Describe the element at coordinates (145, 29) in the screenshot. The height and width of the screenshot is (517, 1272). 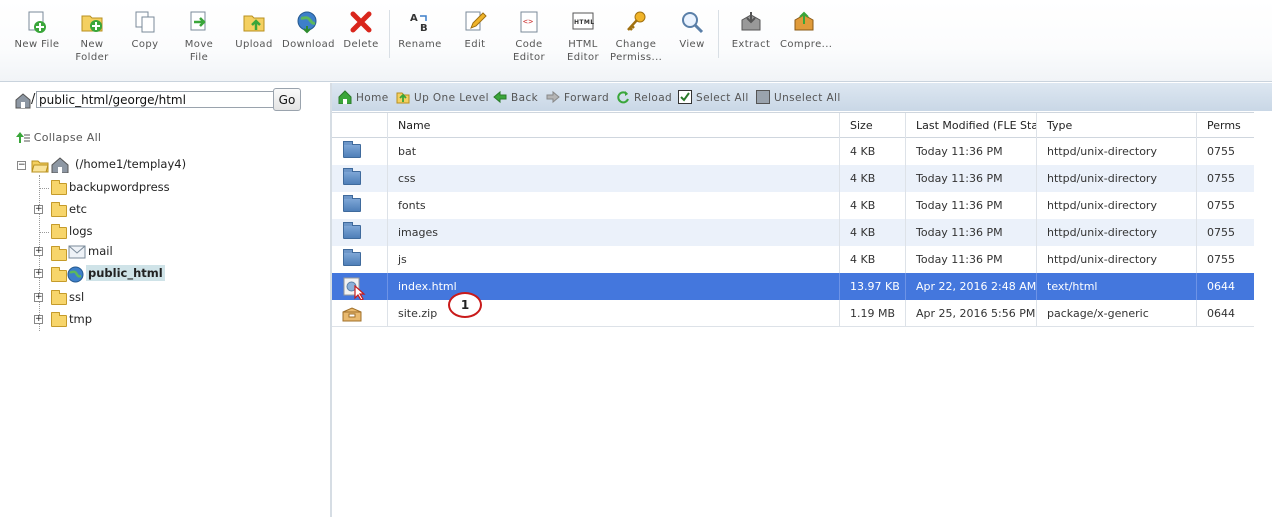
I see `copy-button: Copy` at that location.